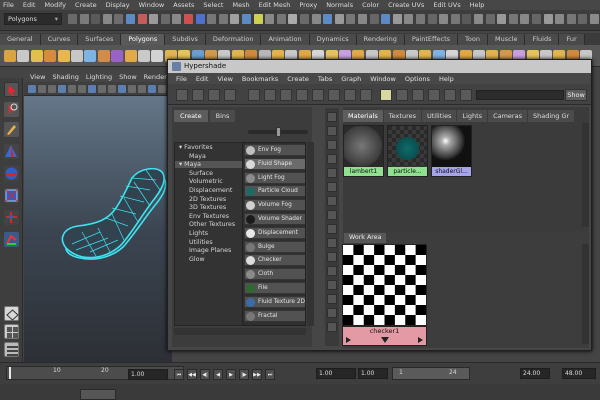 Image resolution: width=600 pixels, height=400 pixels. Describe the element at coordinates (406, 5) in the screenshot. I see `menu-create-uvs: Create UVs` at that location.